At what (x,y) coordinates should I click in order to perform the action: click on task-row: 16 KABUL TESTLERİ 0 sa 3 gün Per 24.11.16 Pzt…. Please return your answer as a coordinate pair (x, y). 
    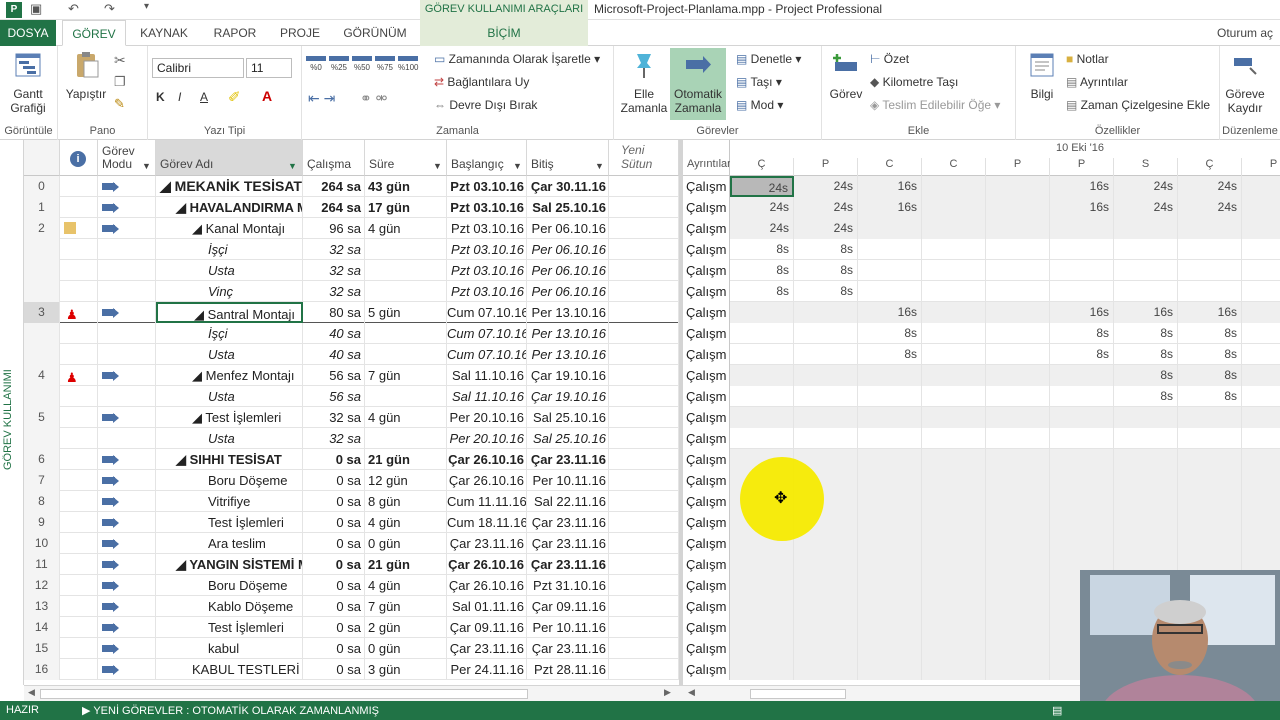
    Looking at the image, I should click on (351, 669).